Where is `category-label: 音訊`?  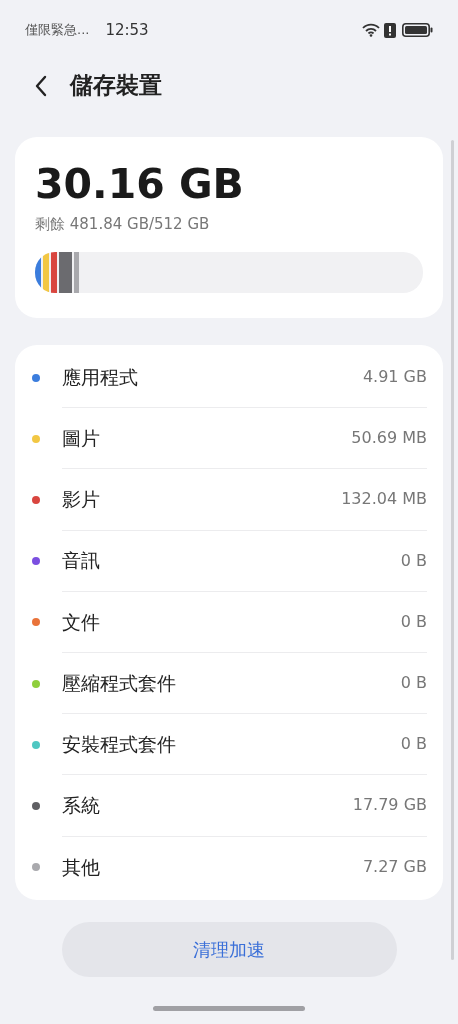 category-label: 音訊 is located at coordinates (81, 561).